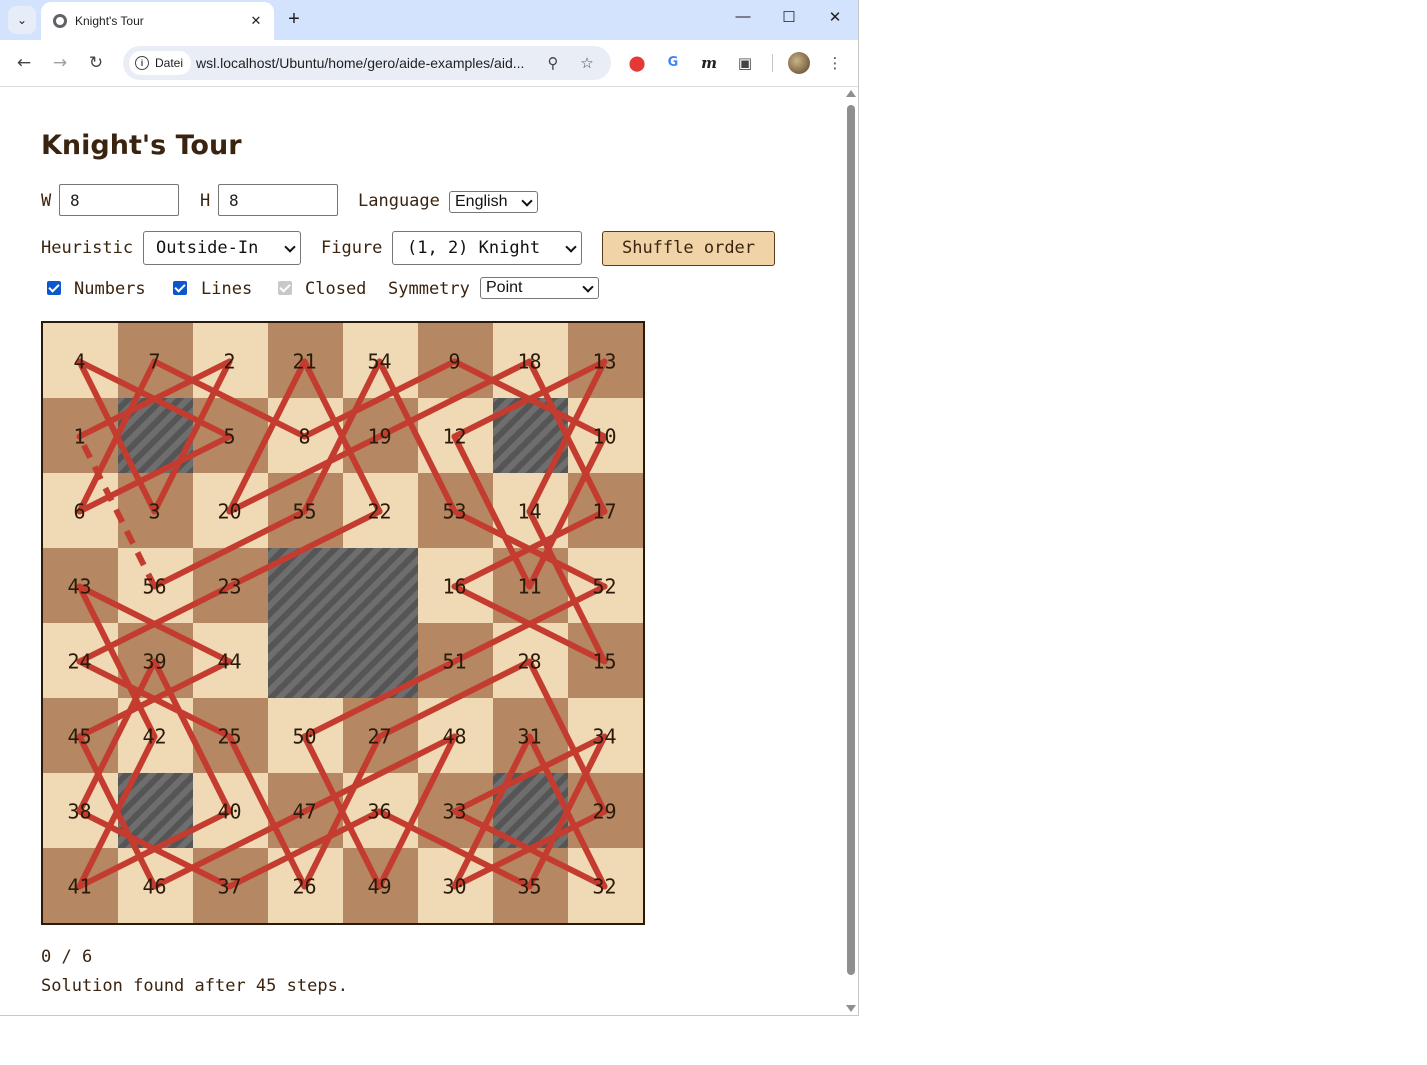 The width and height of the screenshot is (1427, 1065). I want to click on square-number: 45, so click(79, 737).